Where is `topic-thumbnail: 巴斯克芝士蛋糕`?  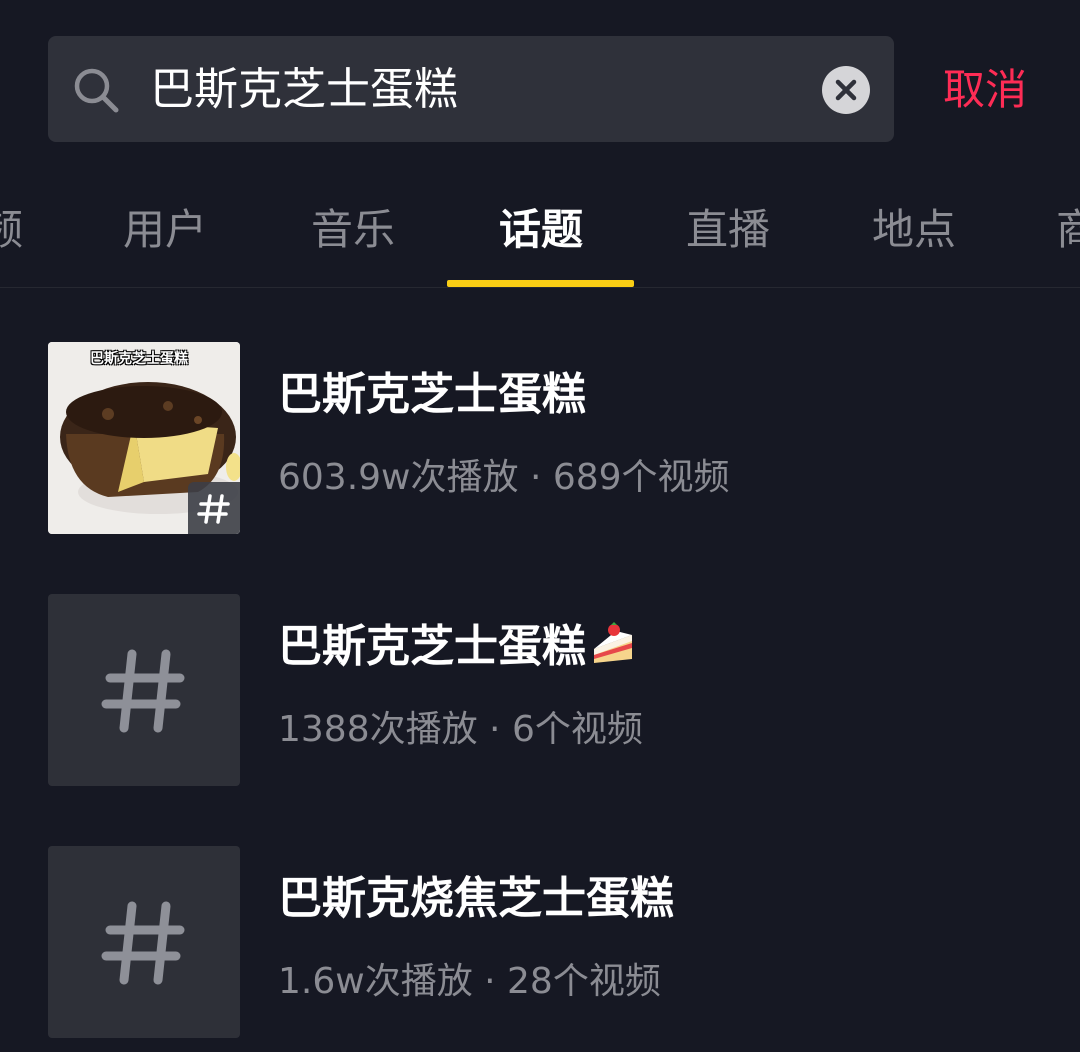 topic-thumbnail: 巴斯克芝士蛋糕 is located at coordinates (144, 438).